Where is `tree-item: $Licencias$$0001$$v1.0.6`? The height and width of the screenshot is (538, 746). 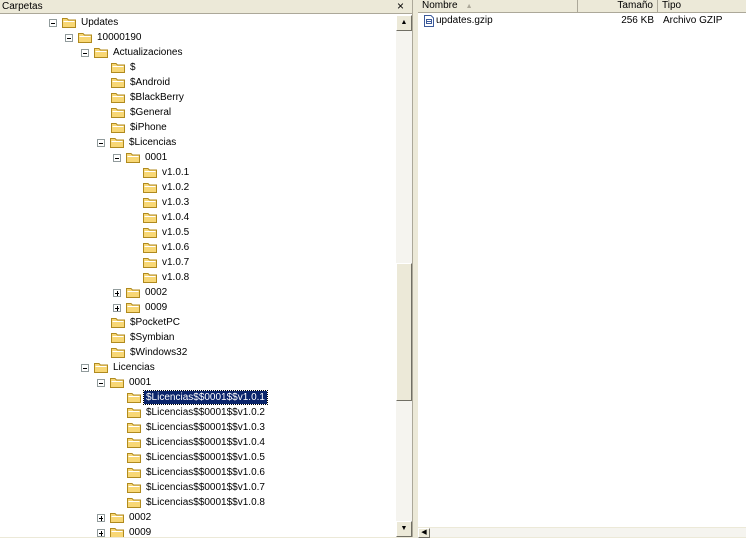
tree-item: $Licencias$$0001$$v1.0.6 is located at coordinates (197, 472).